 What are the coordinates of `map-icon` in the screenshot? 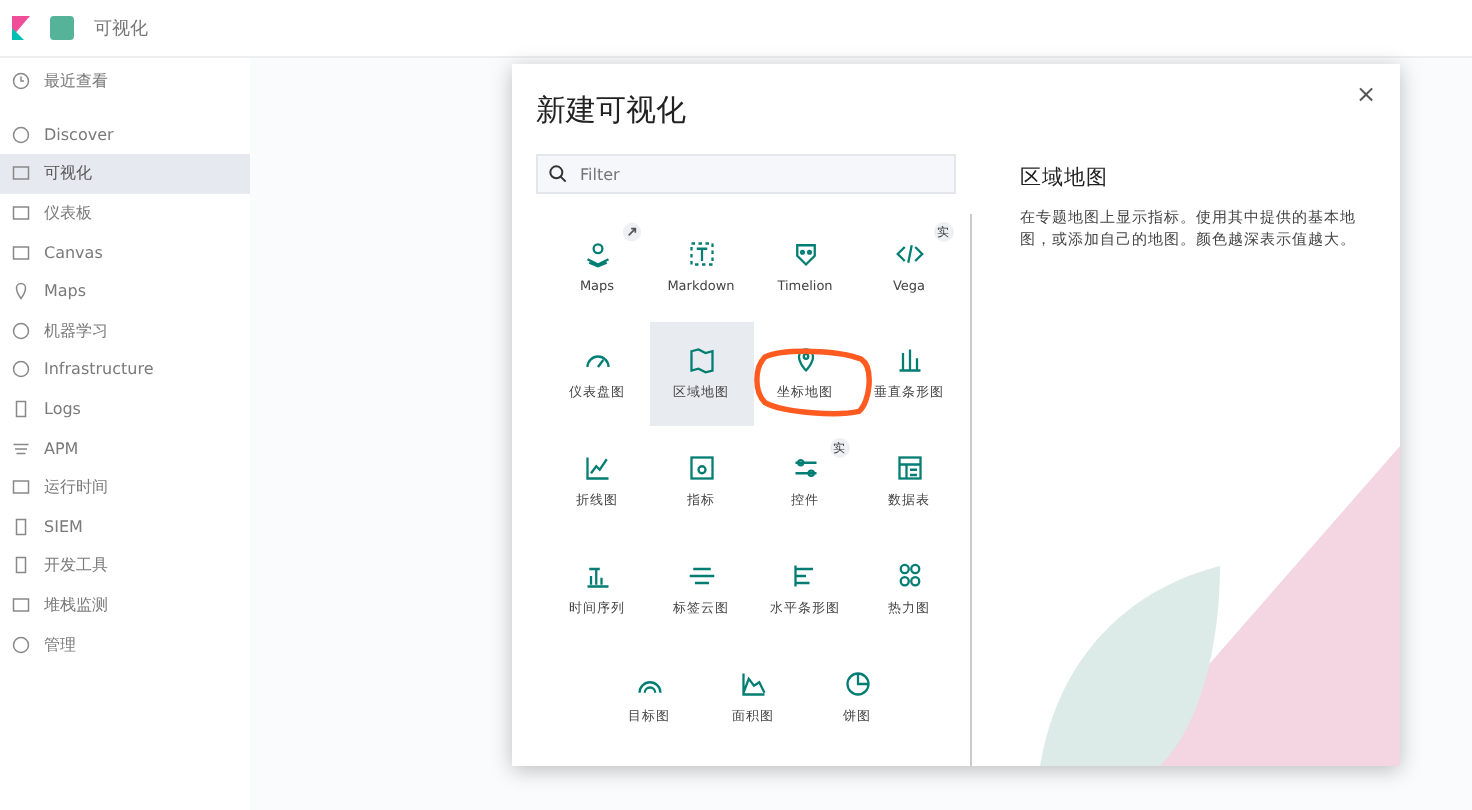 It's located at (597, 253).